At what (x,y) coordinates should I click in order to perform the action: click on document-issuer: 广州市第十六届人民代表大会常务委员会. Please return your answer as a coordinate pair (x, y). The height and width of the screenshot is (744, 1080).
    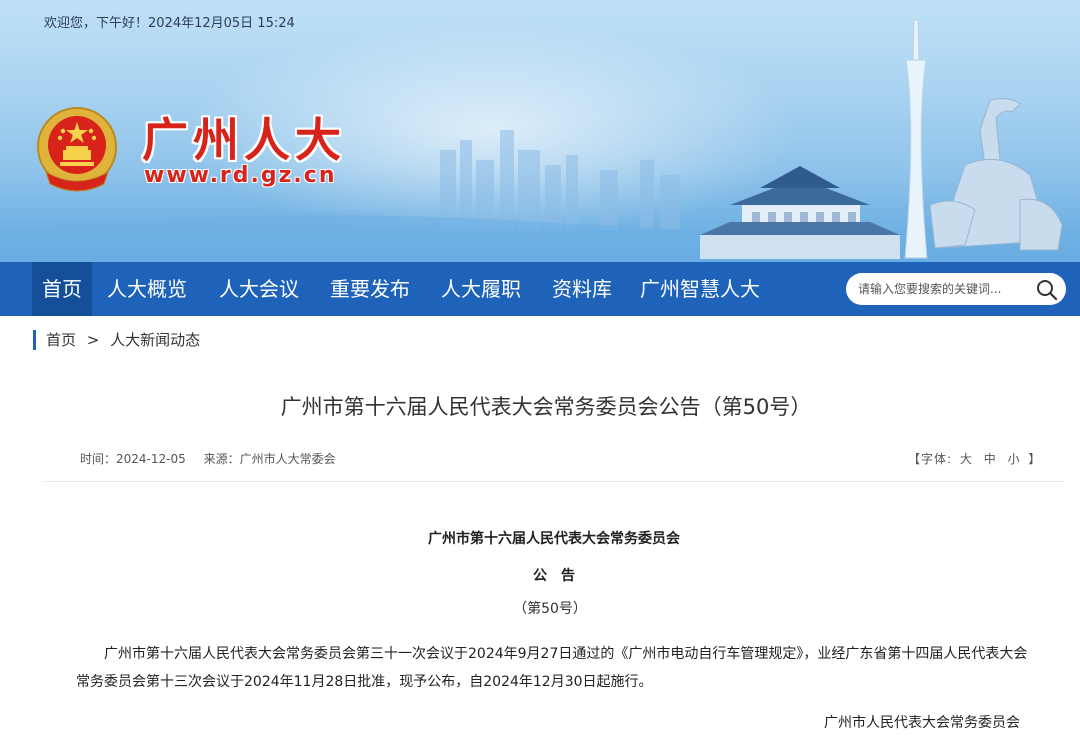
    Looking at the image, I should click on (554, 539).